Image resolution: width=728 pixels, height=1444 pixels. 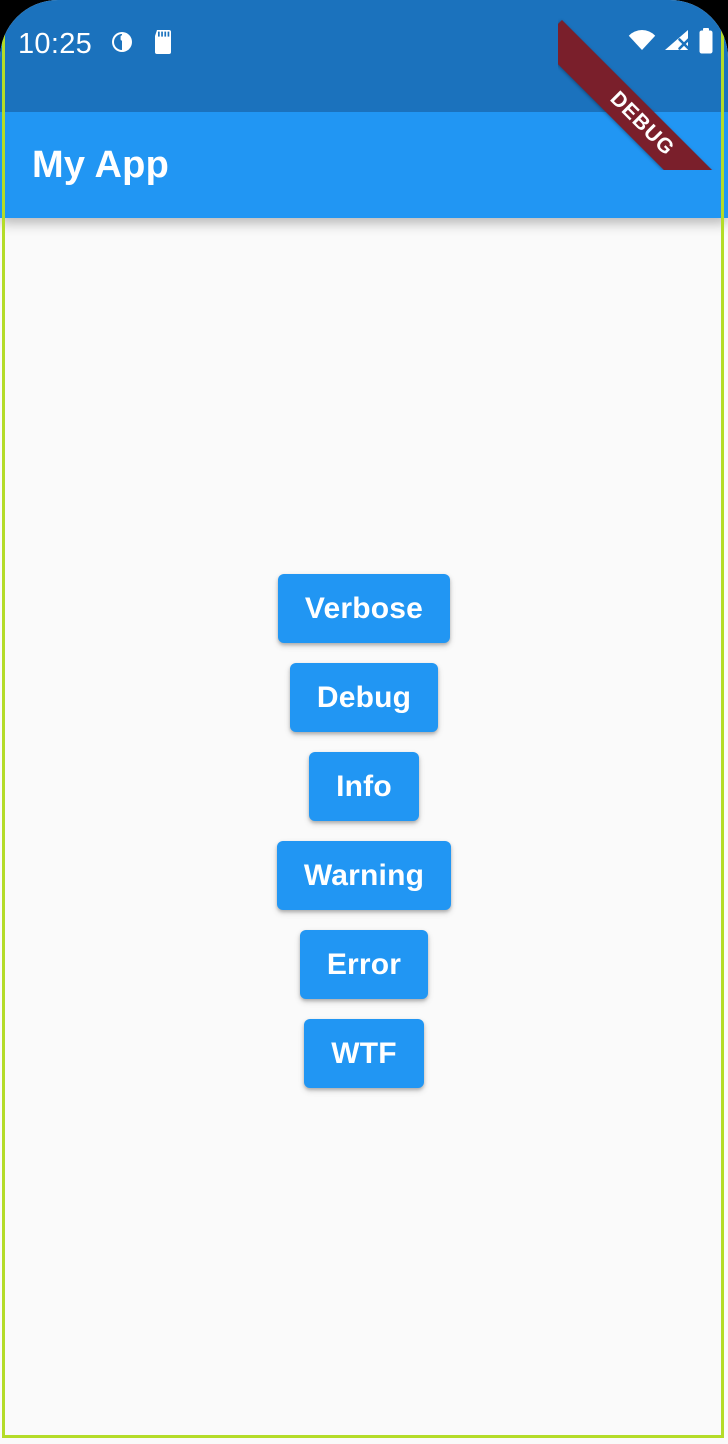 What do you see at coordinates (364, 608) in the screenshot?
I see `log-button-verbose: Verbose` at bounding box center [364, 608].